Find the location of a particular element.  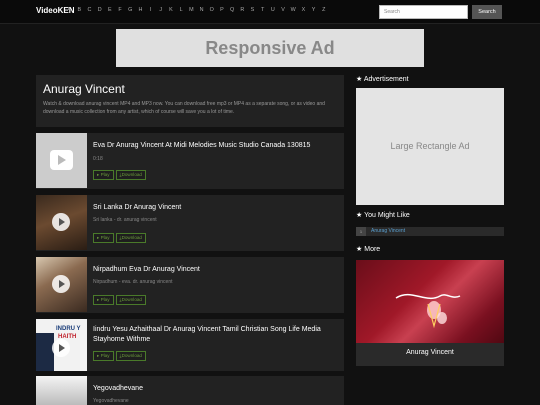

alpha-link-s: S is located at coordinates (252, 10).